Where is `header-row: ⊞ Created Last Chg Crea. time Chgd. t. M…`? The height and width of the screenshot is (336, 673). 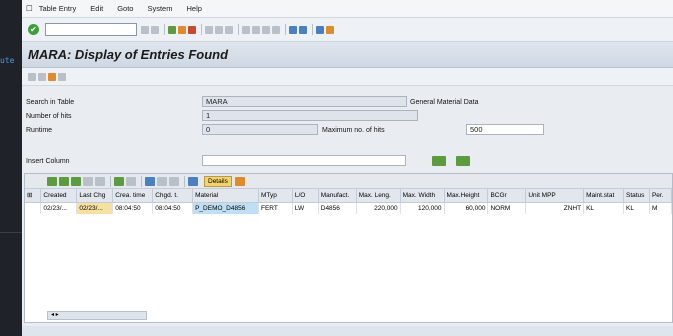
header-row: ⊞ Created Last Chg Crea. time Chgd. t. M… is located at coordinates (349, 196).